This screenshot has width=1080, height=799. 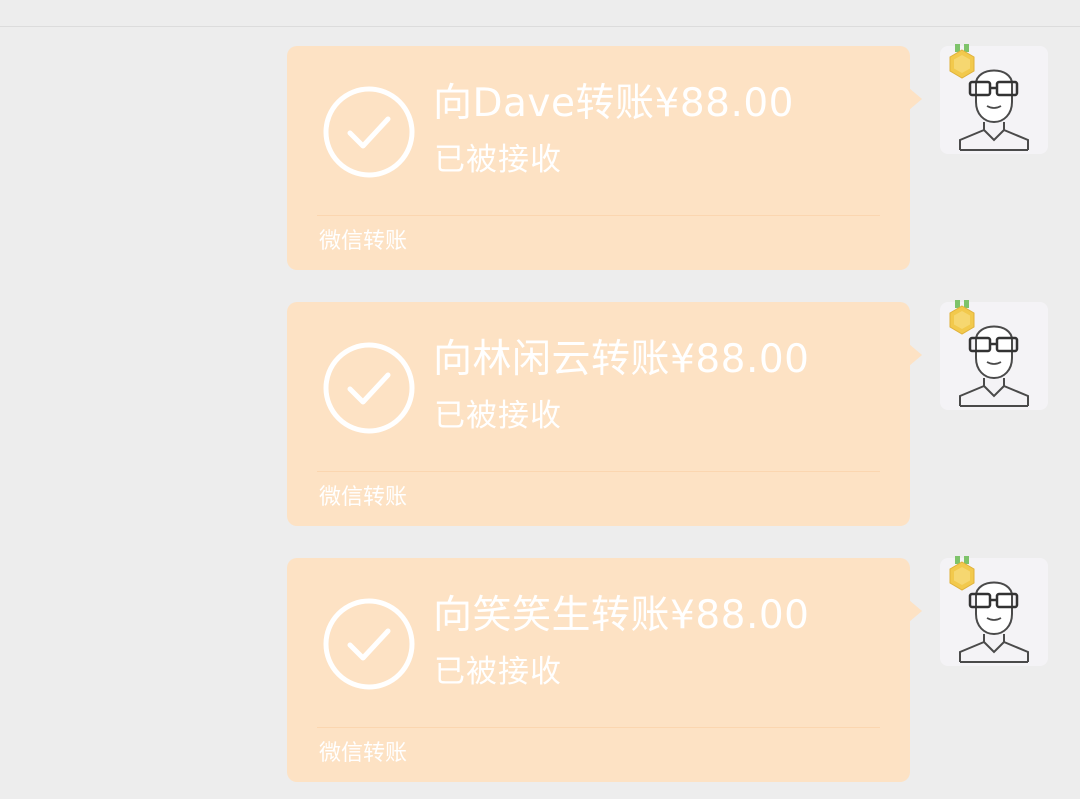 I want to click on top-divider, so click(x=540, y=26).